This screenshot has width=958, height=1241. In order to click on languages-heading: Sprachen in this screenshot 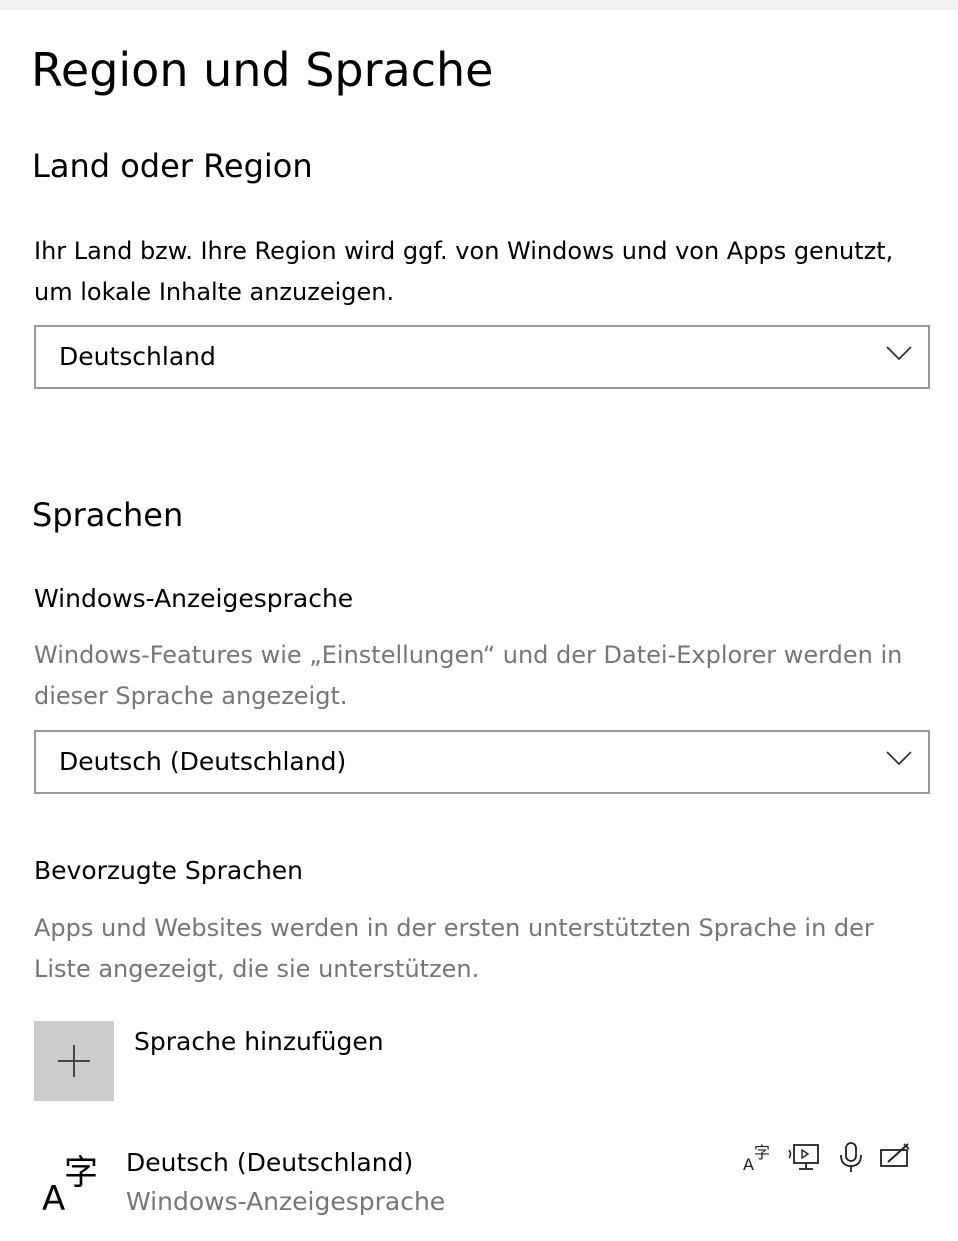, I will do `click(108, 515)`.